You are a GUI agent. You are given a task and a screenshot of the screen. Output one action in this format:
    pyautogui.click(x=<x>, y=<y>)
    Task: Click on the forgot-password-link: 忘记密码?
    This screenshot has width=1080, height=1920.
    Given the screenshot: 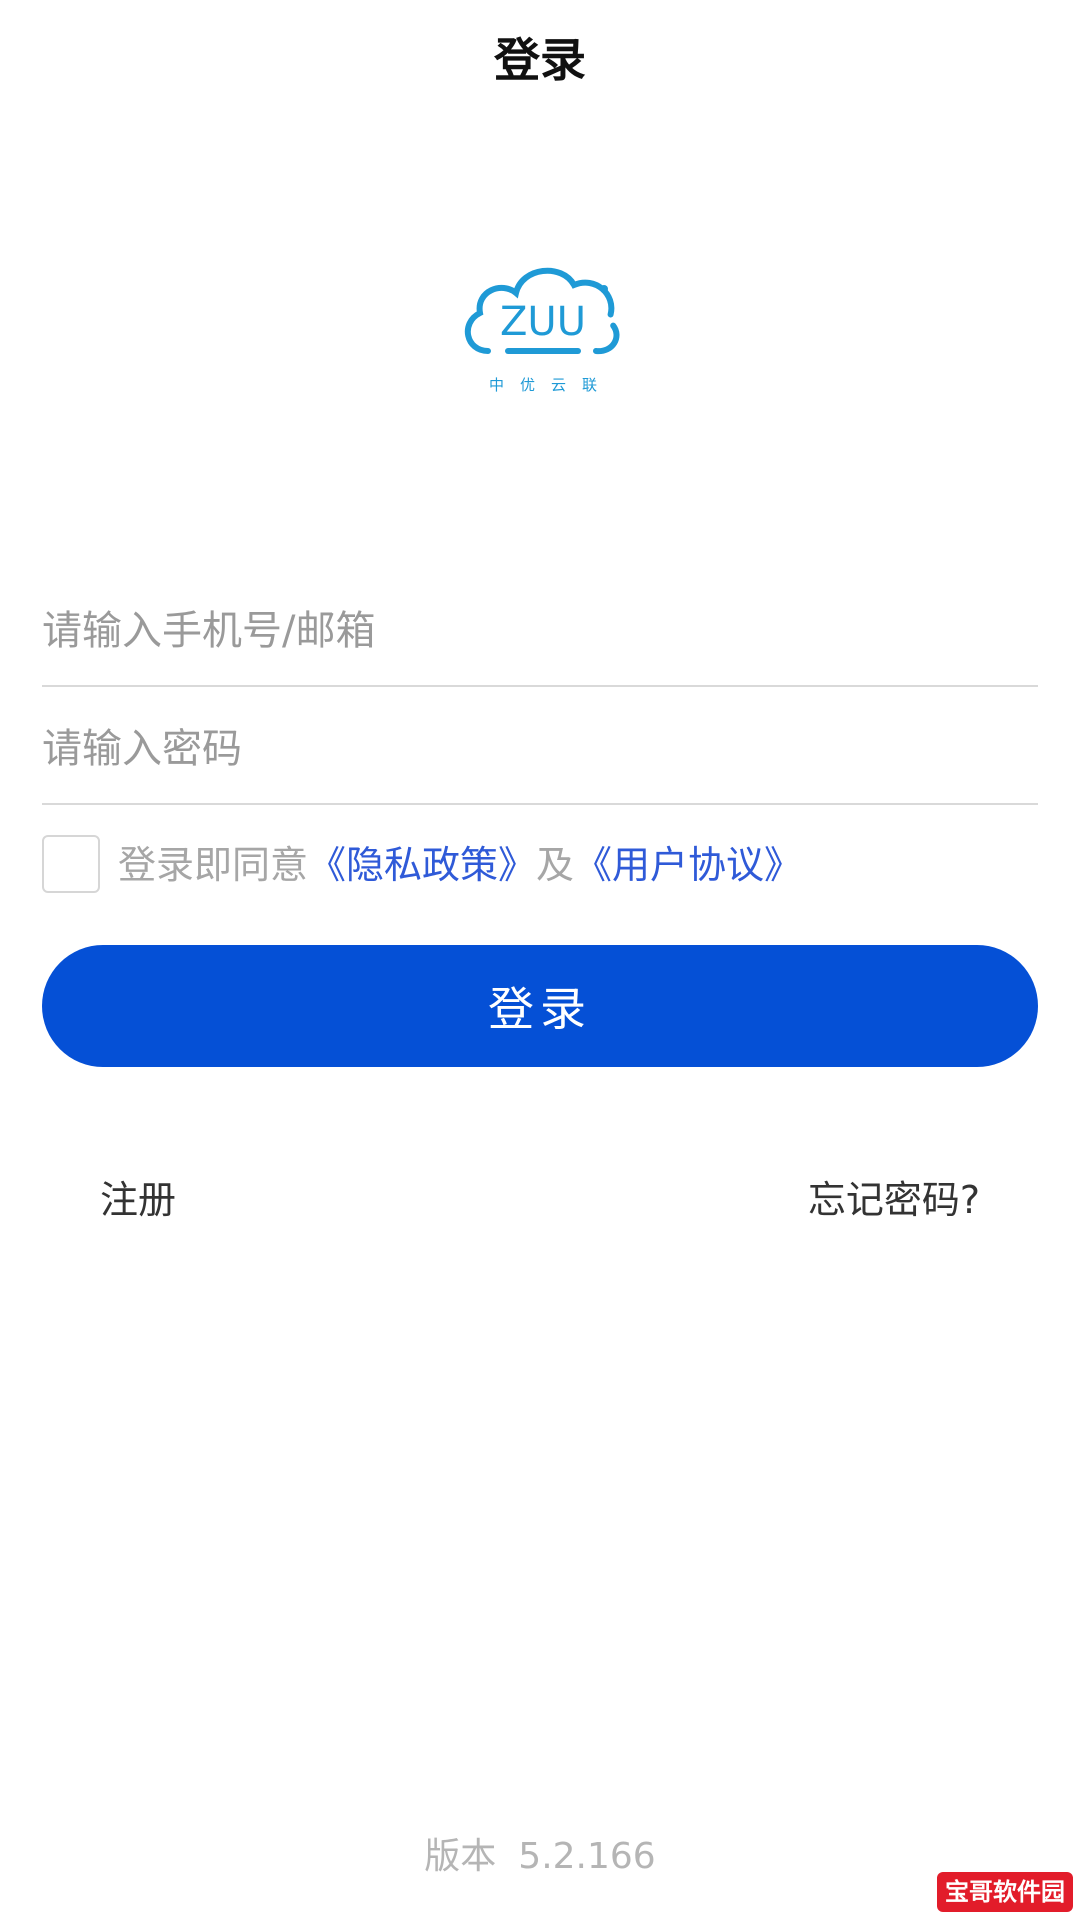 What is the action you would take?
    pyautogui.click(x=894, y=1200)
    